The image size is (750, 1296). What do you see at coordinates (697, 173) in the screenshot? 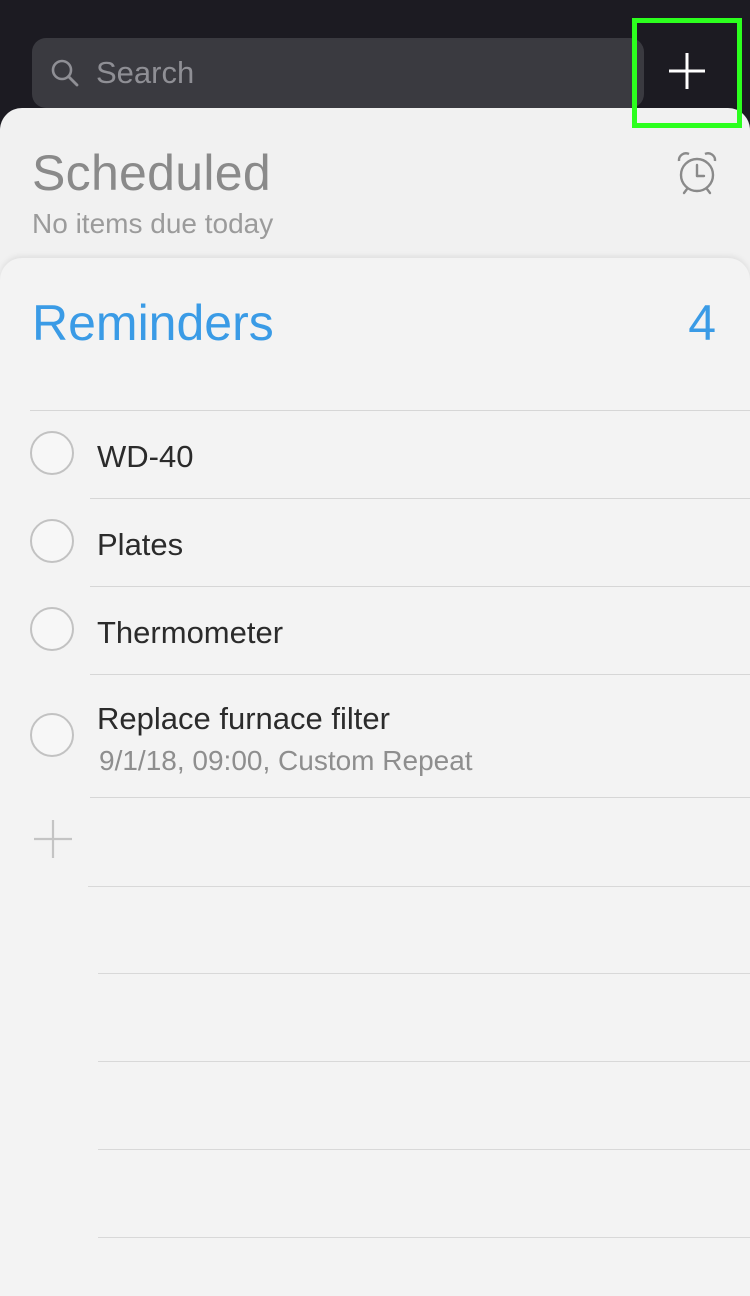
I see `alarm-clock-icon` at bounding box center [697, 173].